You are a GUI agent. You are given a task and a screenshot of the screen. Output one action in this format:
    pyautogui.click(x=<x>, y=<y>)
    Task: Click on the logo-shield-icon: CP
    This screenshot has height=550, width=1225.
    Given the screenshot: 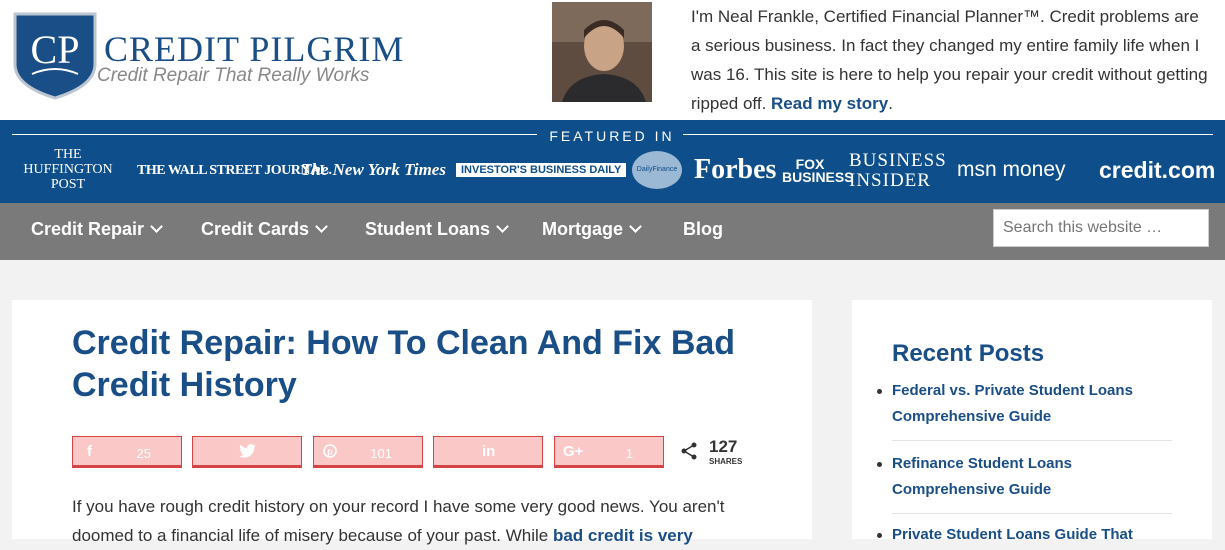 What is the action you would take?
    pyautogui.click(x=55, y=56)
    